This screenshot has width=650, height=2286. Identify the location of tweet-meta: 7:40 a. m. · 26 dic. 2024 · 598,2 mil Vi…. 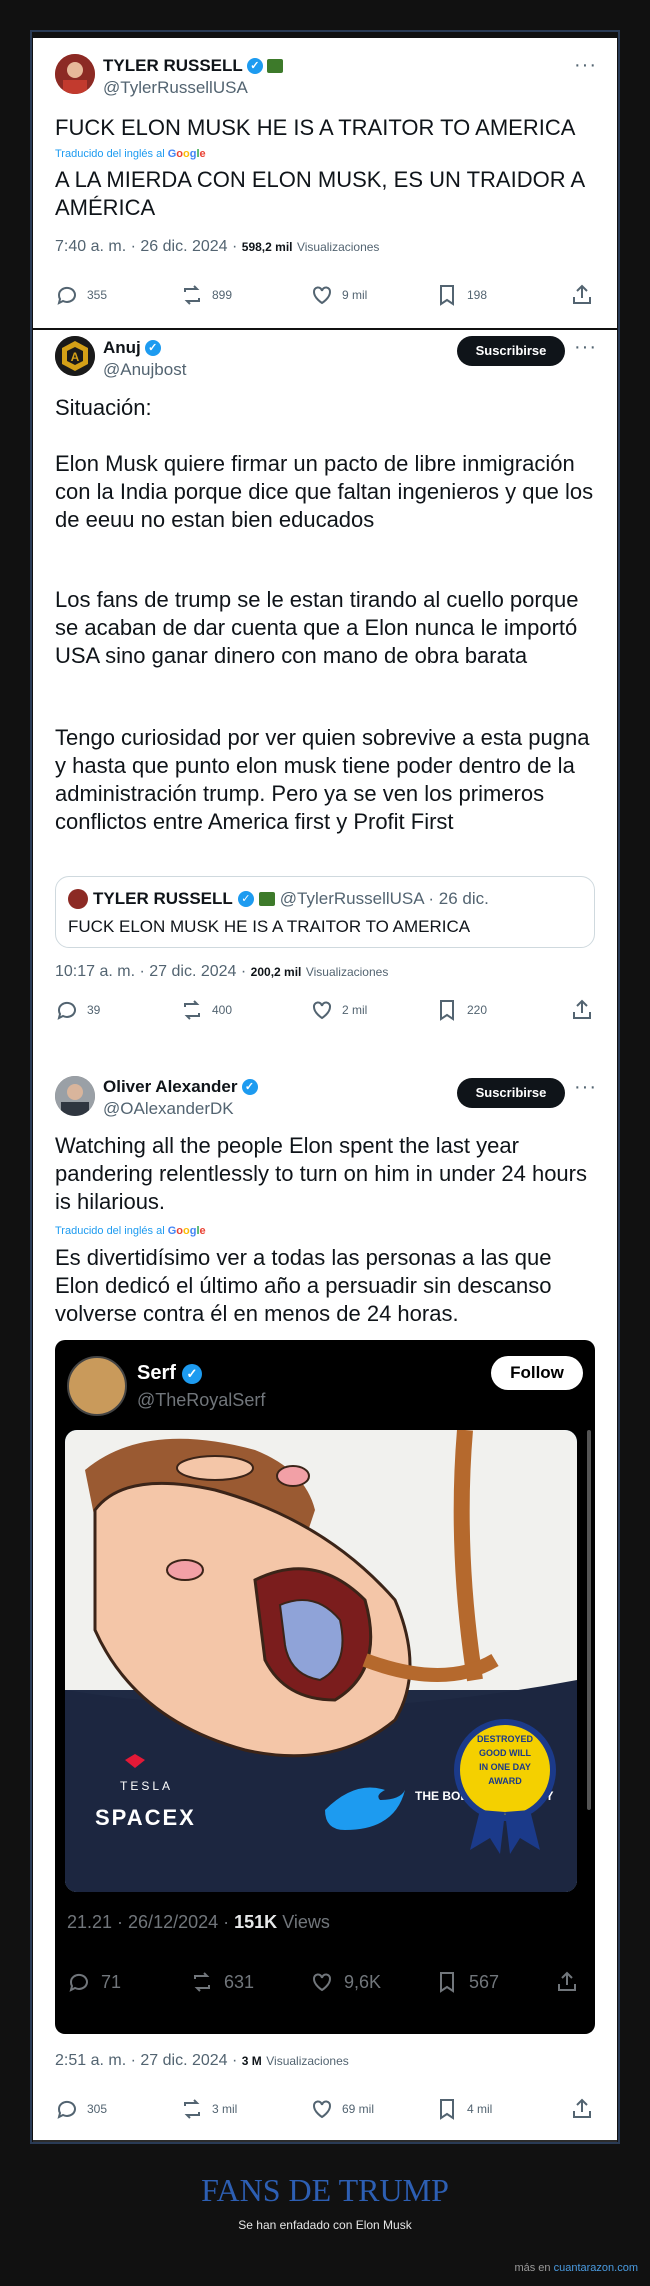
(217, 247).